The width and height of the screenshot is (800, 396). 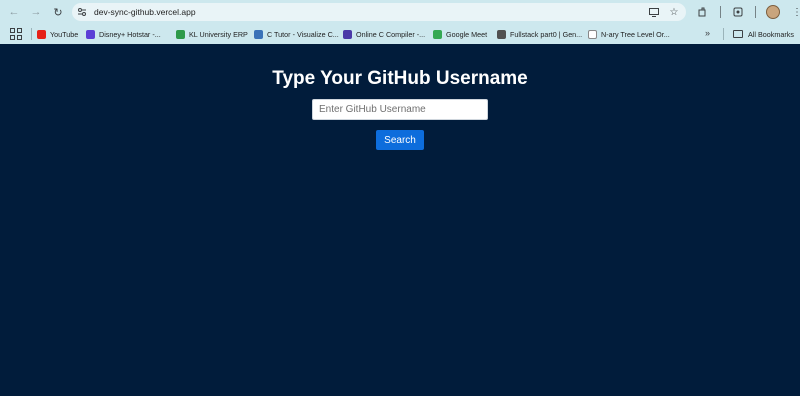 I want to click on youtube-icon, so click(x=41, y=34).